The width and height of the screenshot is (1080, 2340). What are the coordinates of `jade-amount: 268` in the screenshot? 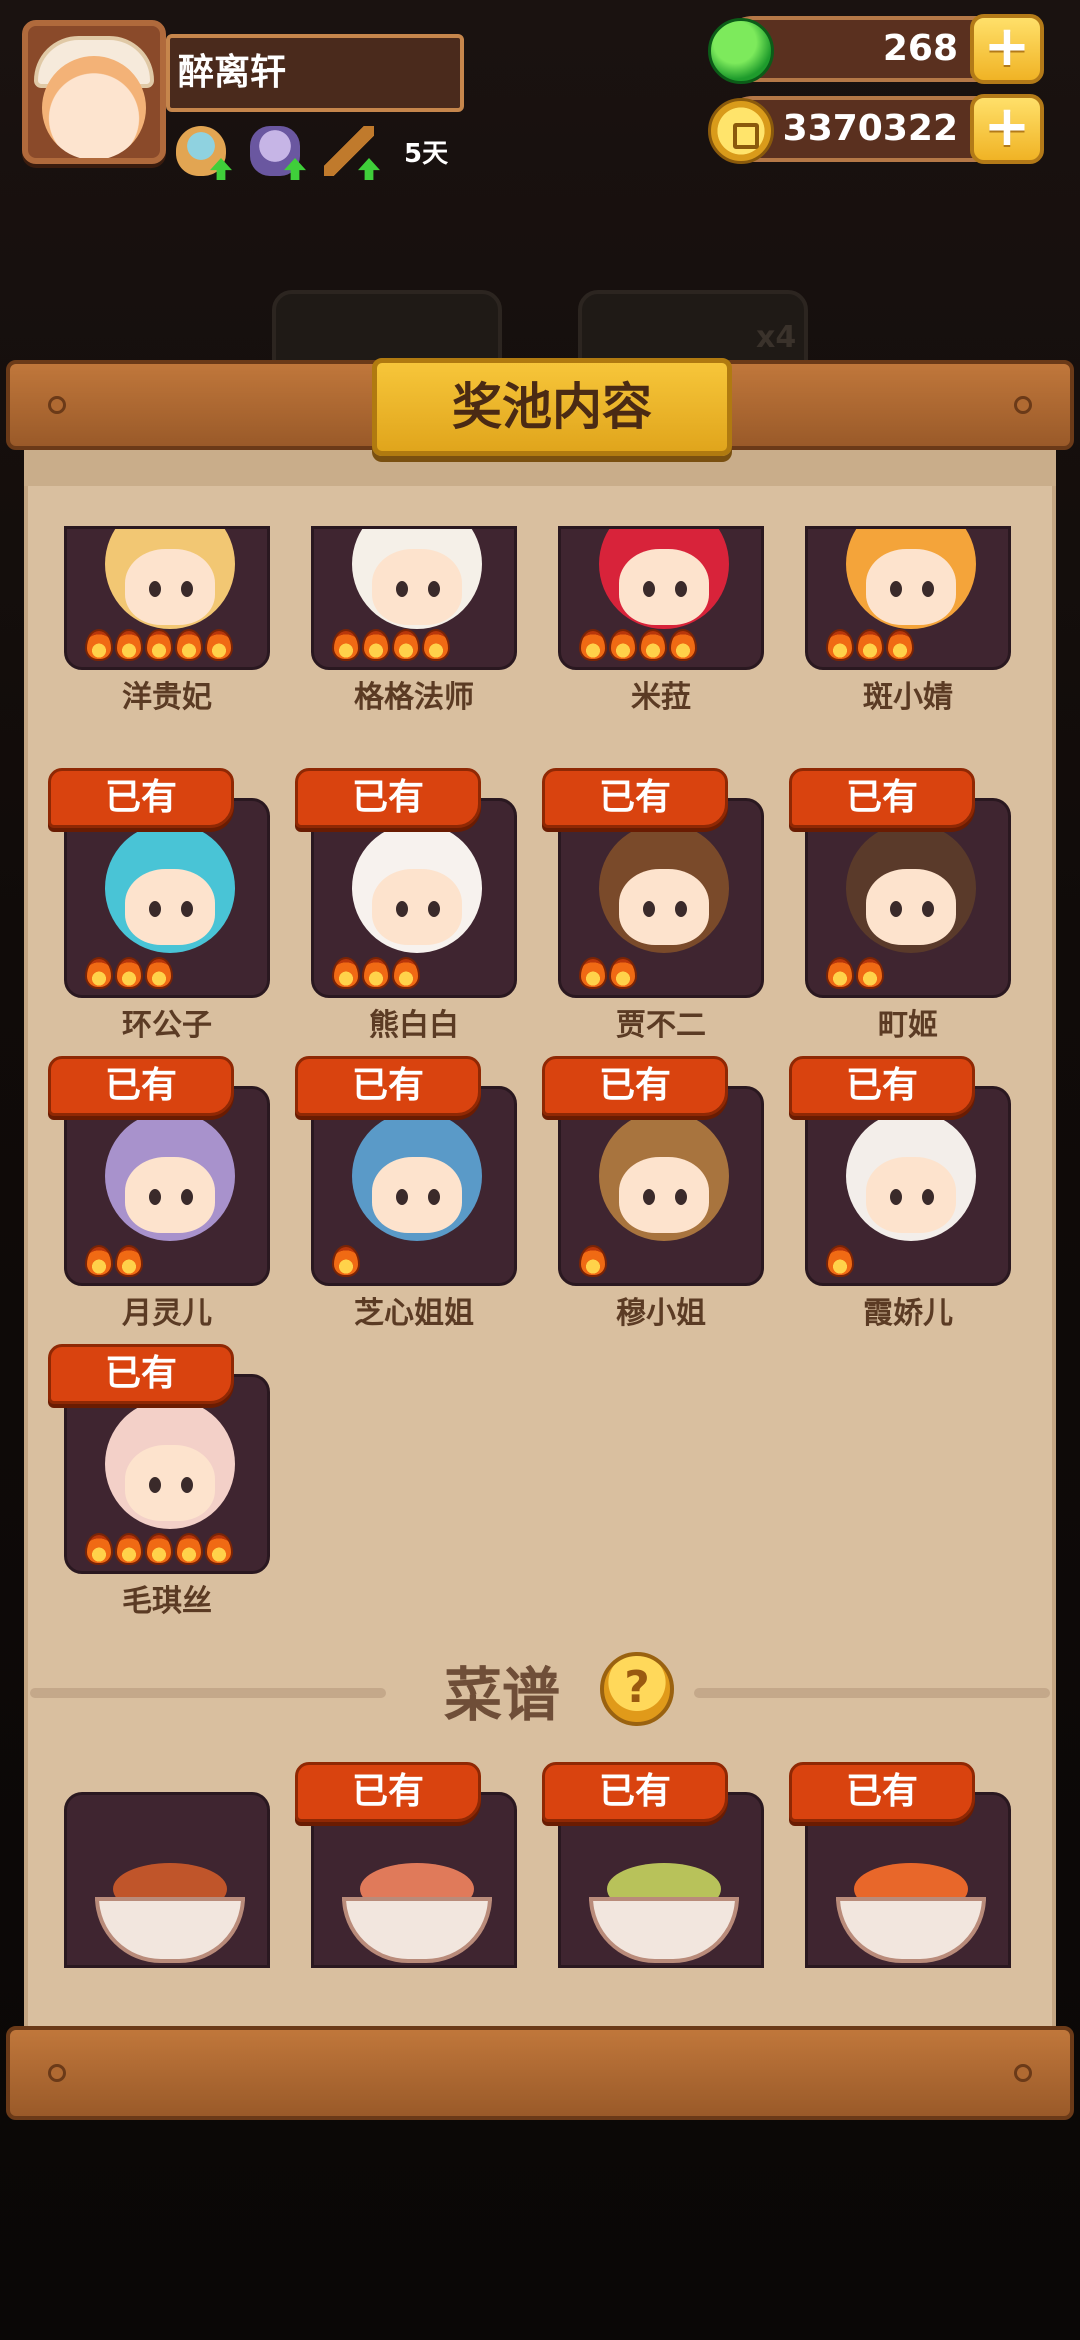 It's located at (920, 48).